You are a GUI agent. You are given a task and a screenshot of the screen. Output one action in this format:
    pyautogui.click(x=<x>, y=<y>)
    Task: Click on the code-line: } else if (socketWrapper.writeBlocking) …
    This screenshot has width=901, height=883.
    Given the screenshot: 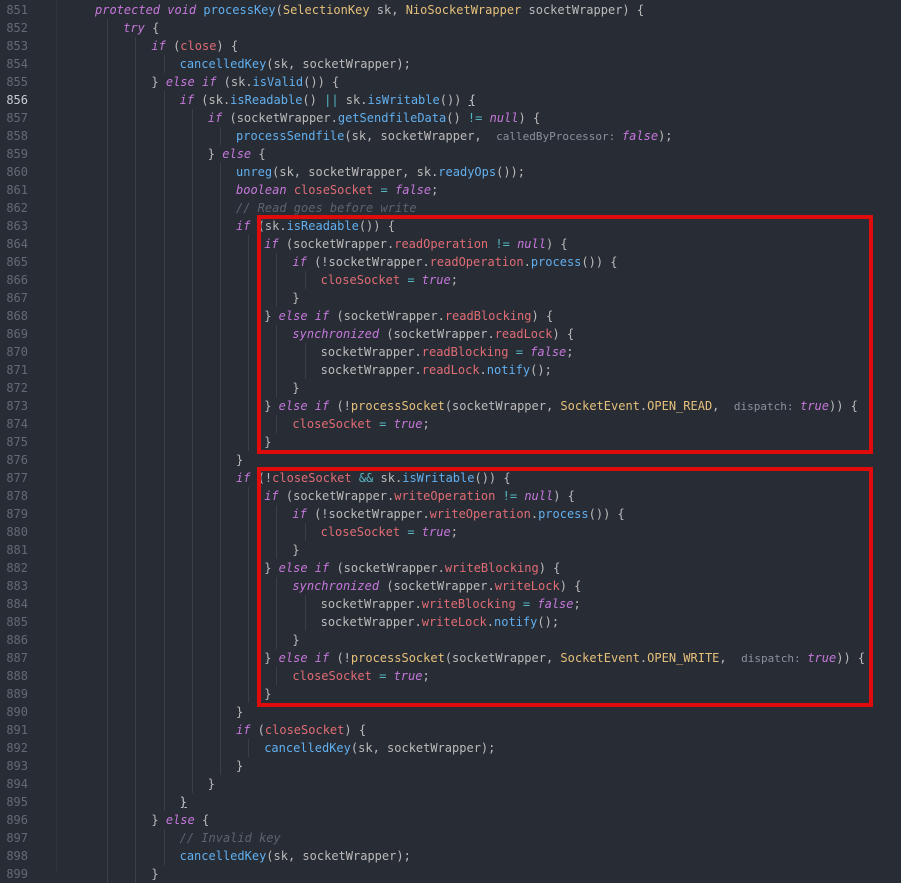 What is the action you would take?
    pyautogui.click(x=412, y=568)
    